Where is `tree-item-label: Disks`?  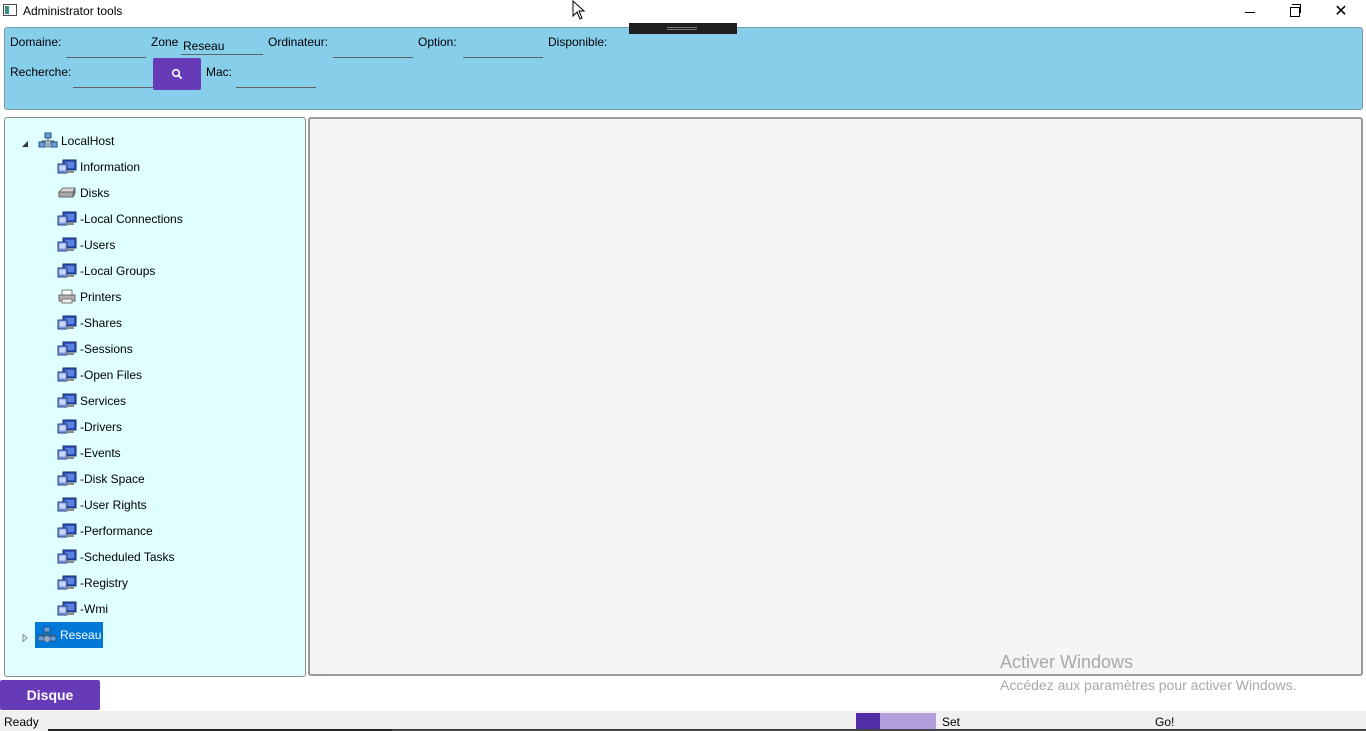
tree-item-label: Disks is located at coordinates (95, 193).